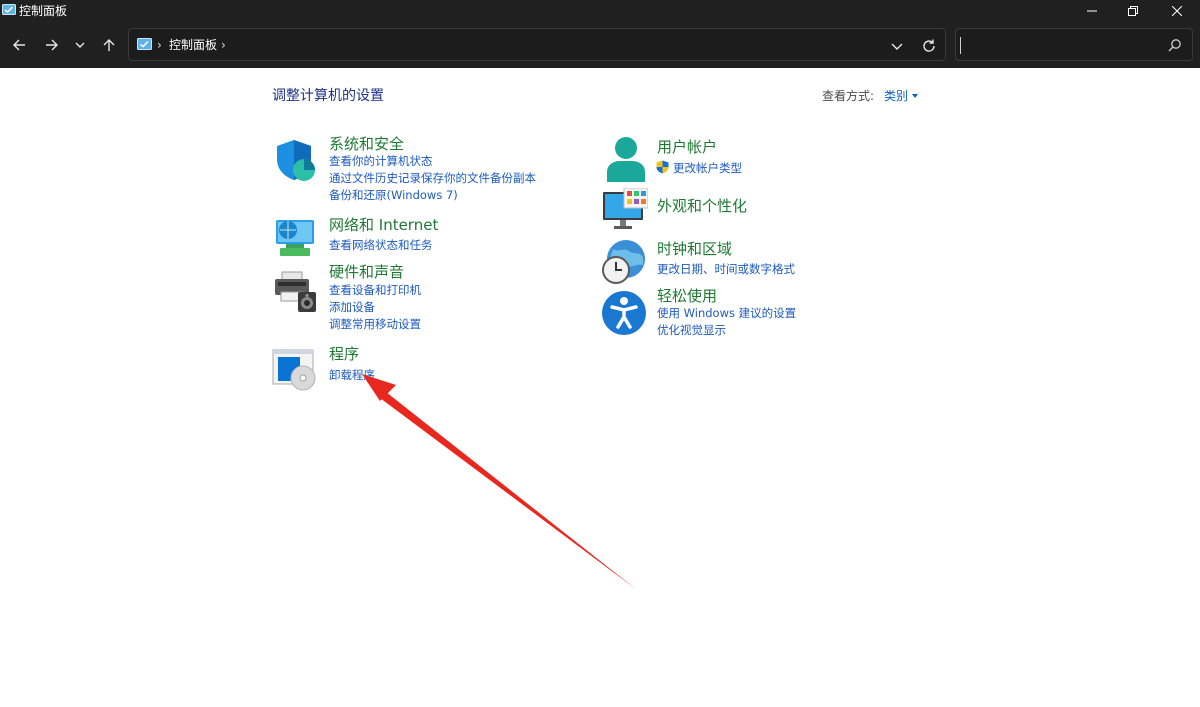  Describe the element at coordinates (537, 44) in the screenshot. I see `address-bar: › 控制面板 ›` at that location.